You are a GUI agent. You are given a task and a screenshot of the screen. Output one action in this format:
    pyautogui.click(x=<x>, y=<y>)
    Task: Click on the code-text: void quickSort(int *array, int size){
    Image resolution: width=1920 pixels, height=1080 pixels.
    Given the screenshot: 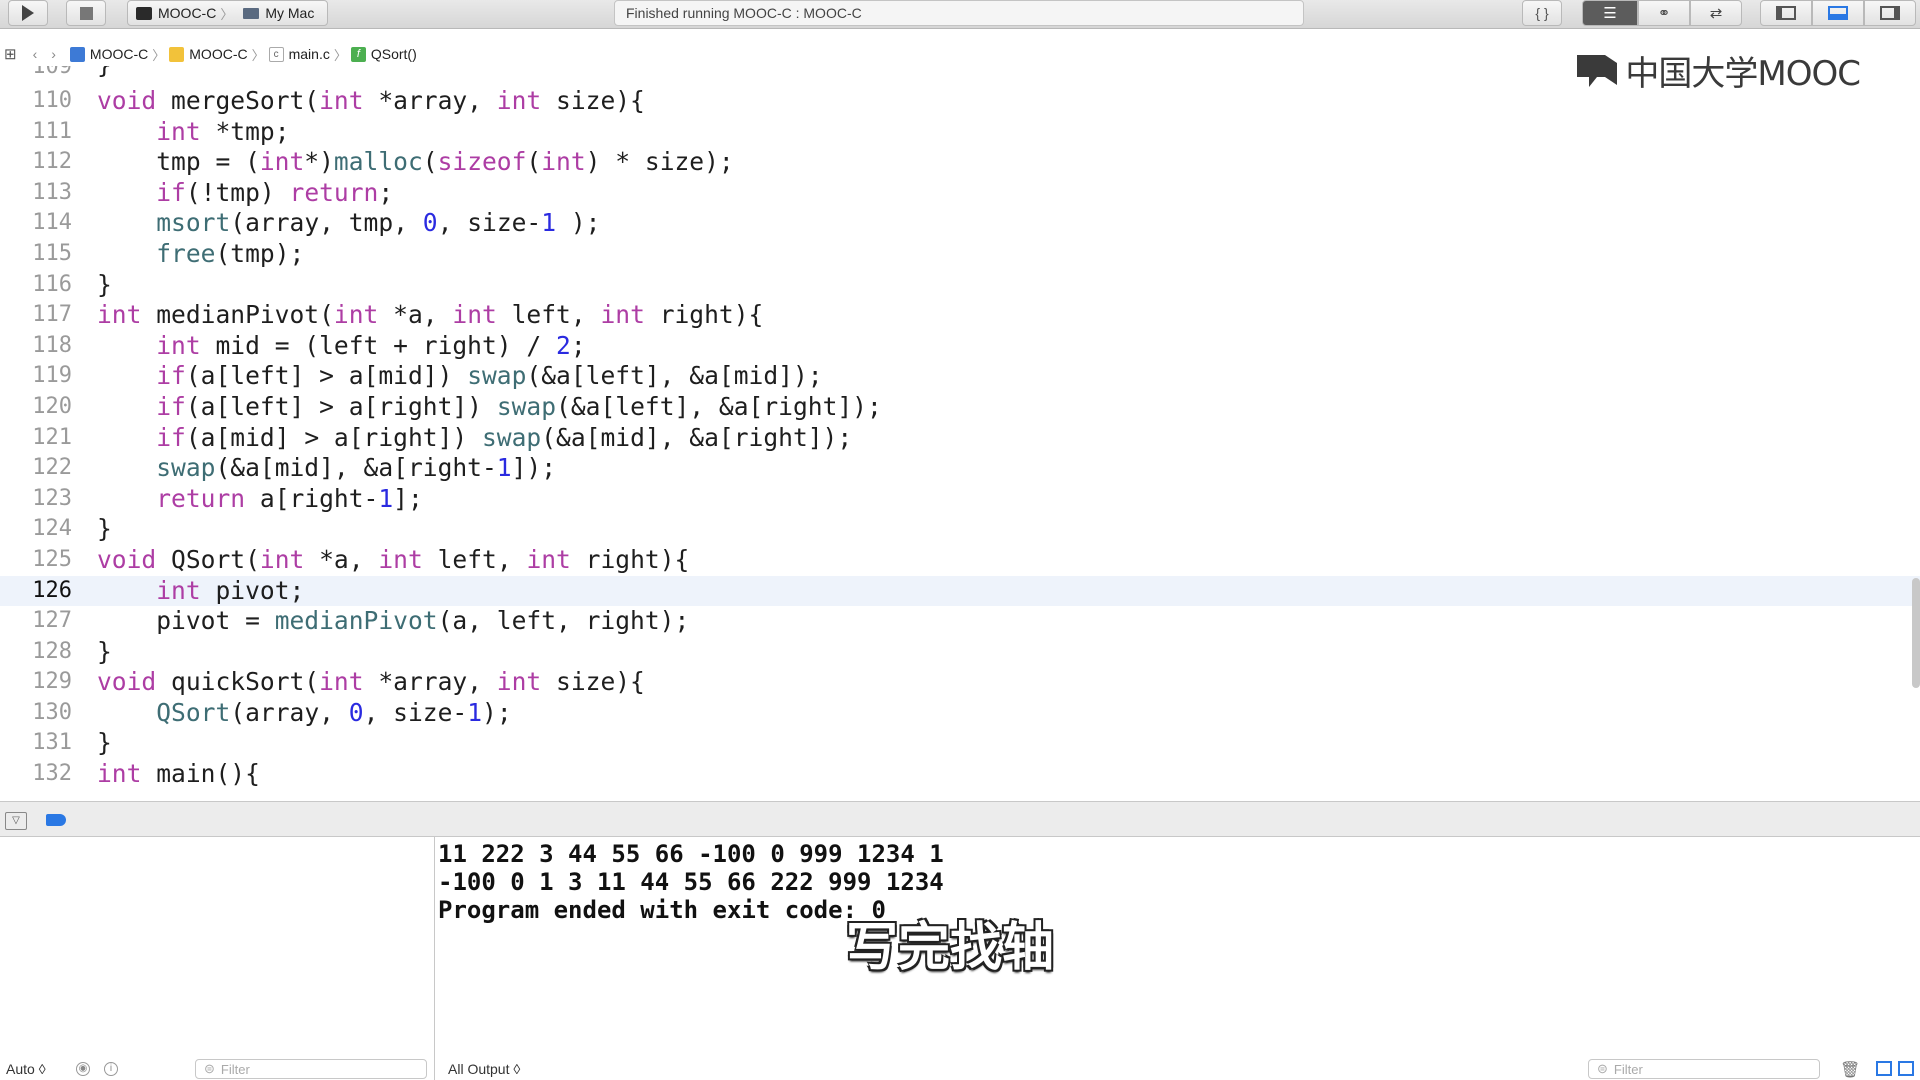 What is the action you would take?
    pyautogui.click(x=371, y=682)
    